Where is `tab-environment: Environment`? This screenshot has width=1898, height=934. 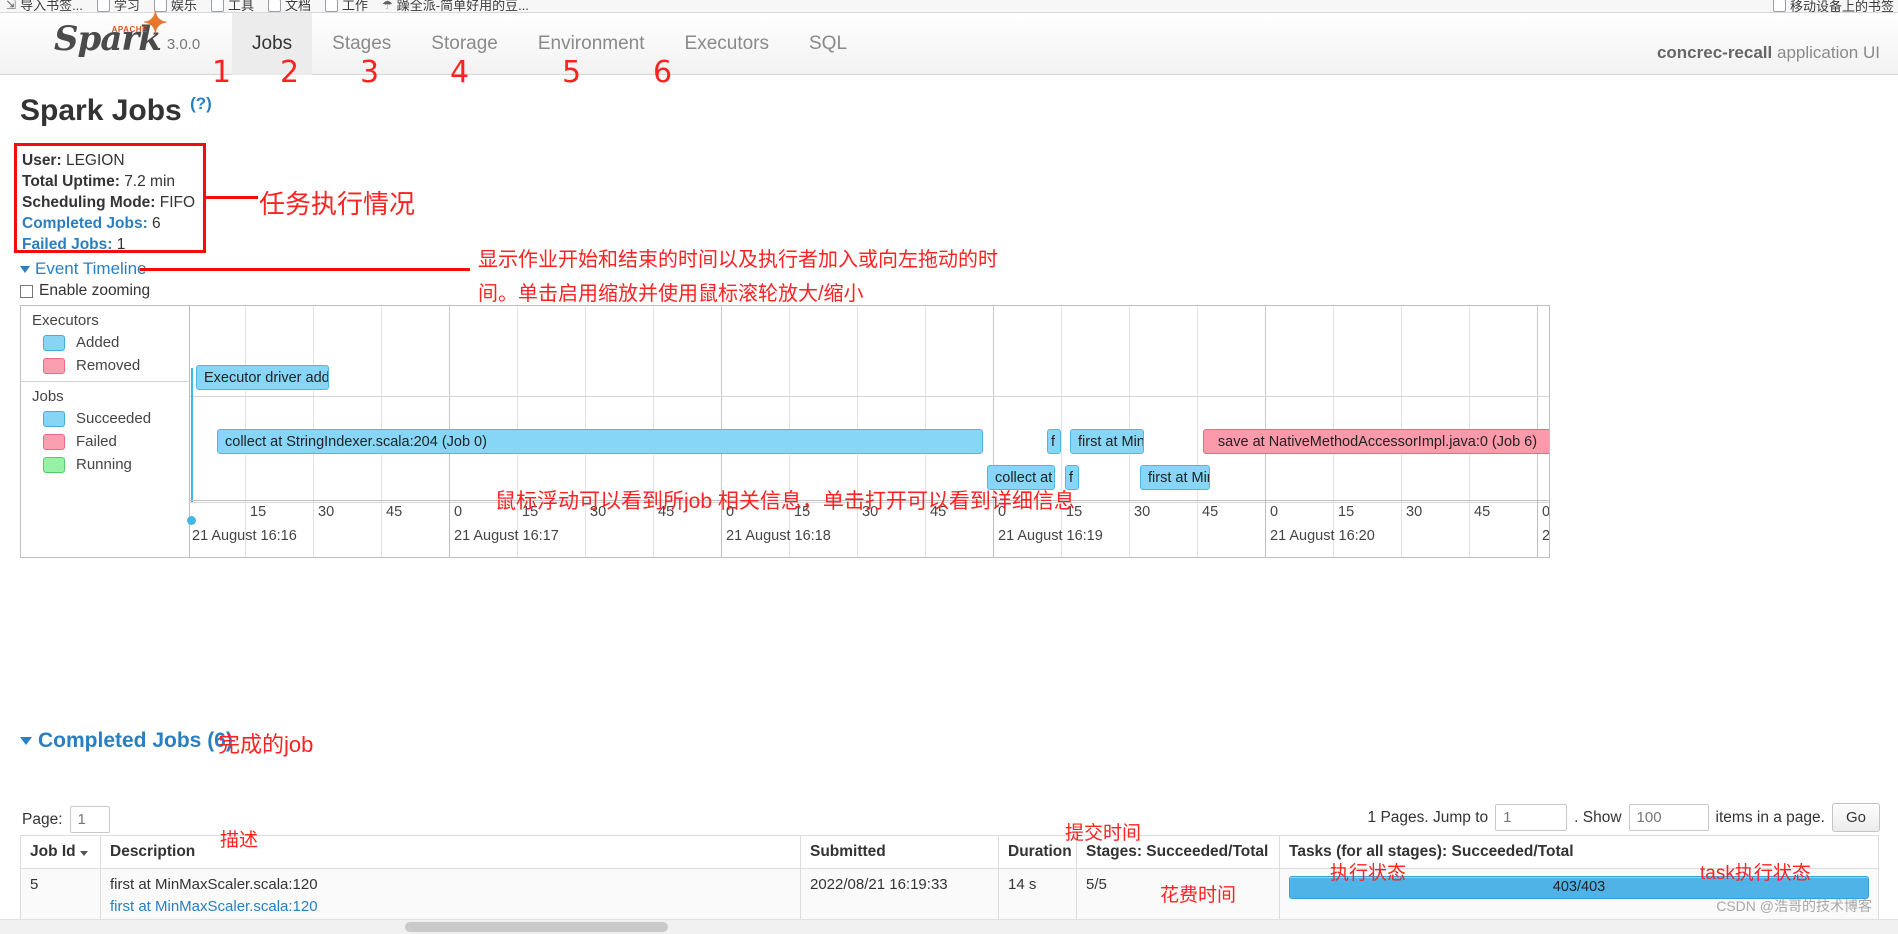 tab-environment: Environment is located at coordinates (591, 44).